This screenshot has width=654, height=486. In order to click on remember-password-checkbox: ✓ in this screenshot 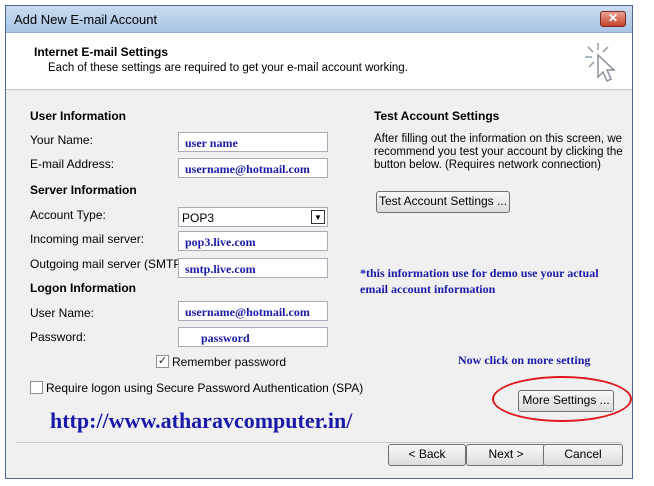, I will do `click(162, 361)`.